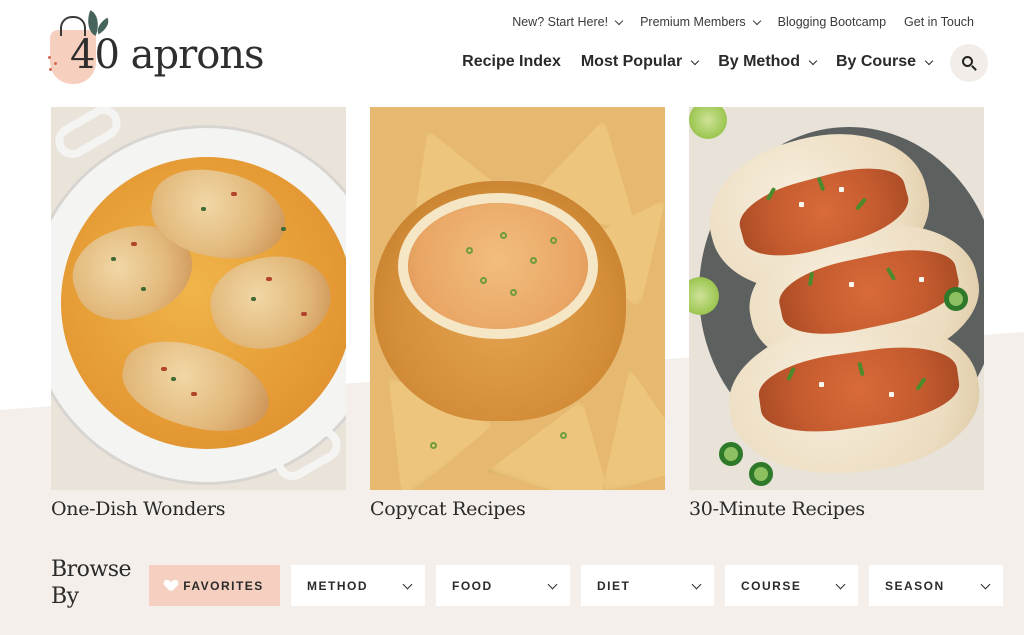 This screenshot has width=1024, height=635. I want to click on main-nav-label: Recipe Index, so click(511, 61).